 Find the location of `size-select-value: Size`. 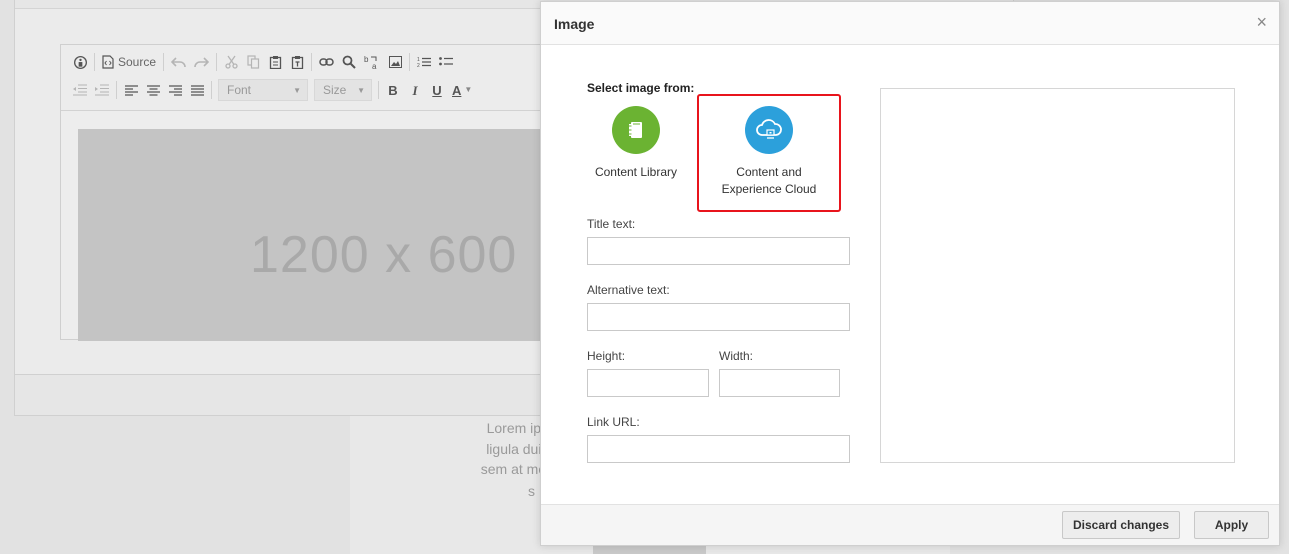

size-select-value: Size is located at coordinates (335, 90).